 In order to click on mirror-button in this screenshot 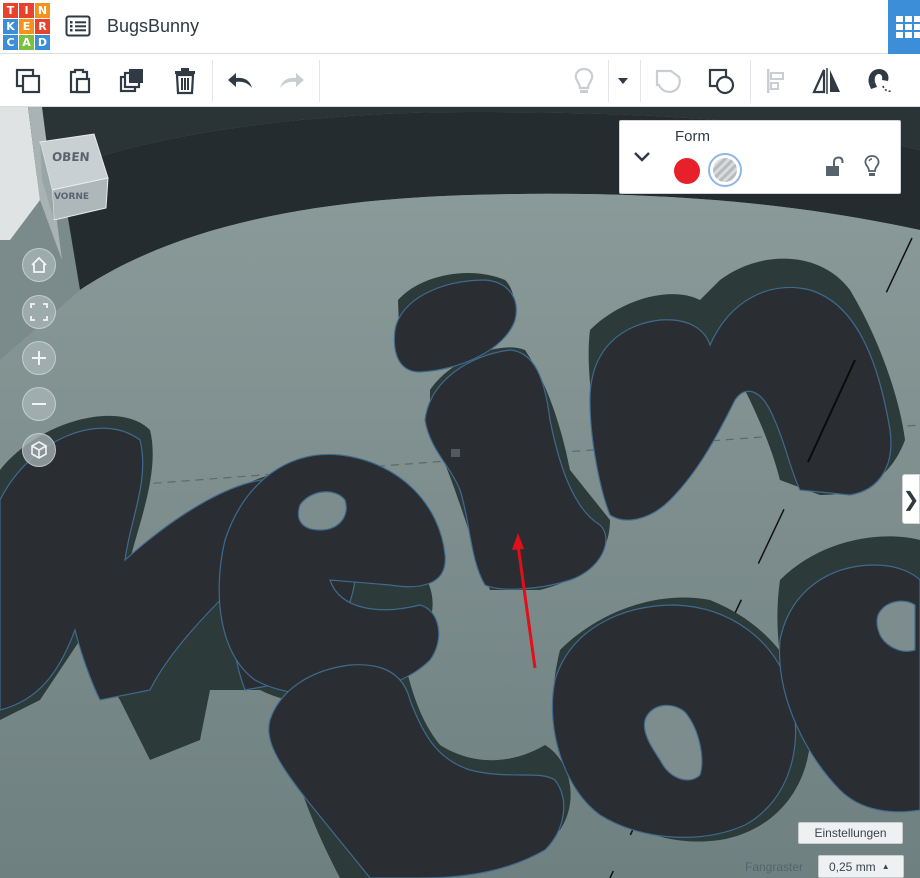, I will do `click(827, 81)`.